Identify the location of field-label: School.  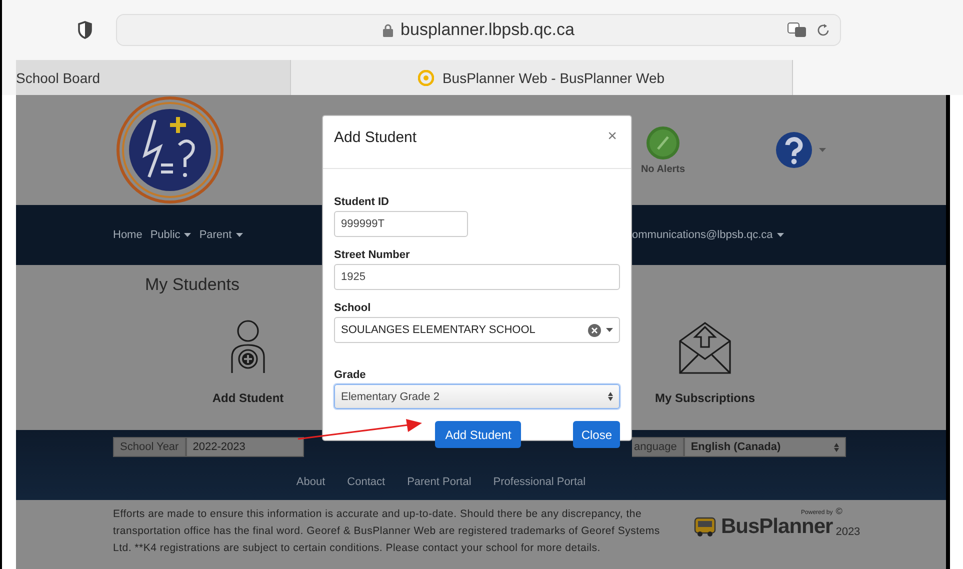
(353, 308).